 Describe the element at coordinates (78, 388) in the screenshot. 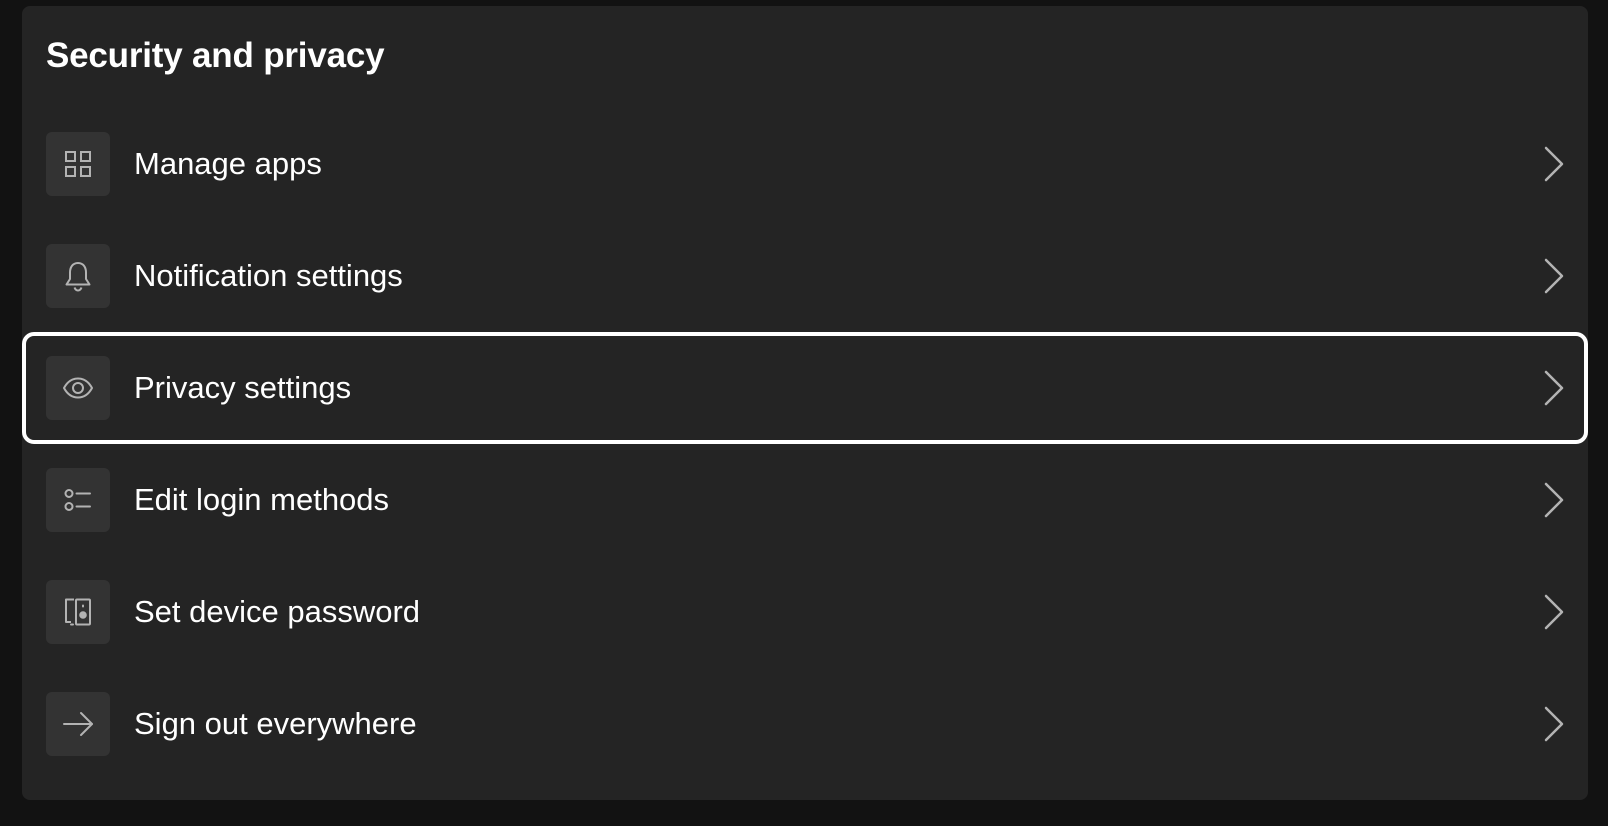

I see `eye-icon` at that location.